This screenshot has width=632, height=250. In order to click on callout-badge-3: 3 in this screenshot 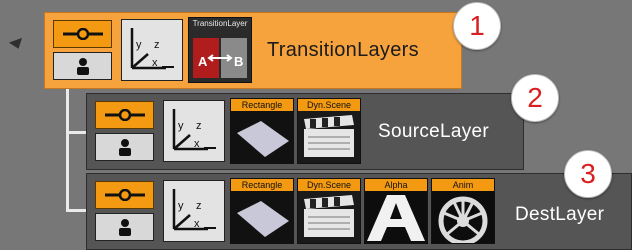, I will do `click(588, 174)`.